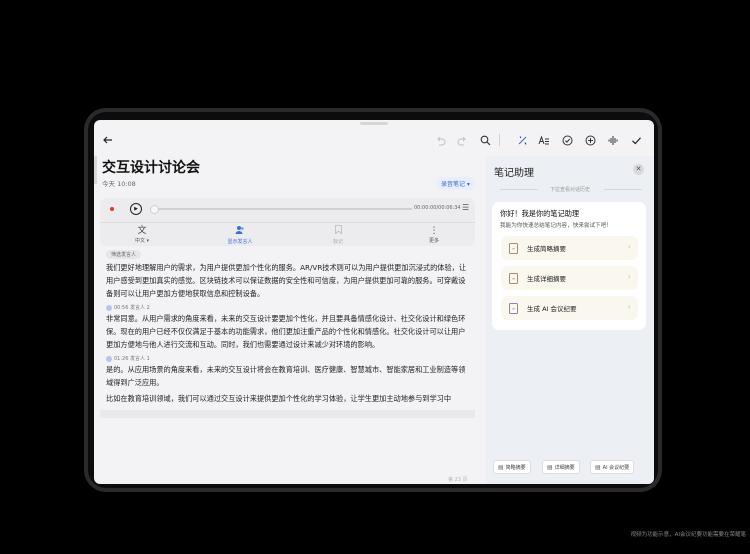 The image size is (750, 554). Describe the element at coordinates (613, 140) in the screenshot. I see `audio-wave-icon` at that location.